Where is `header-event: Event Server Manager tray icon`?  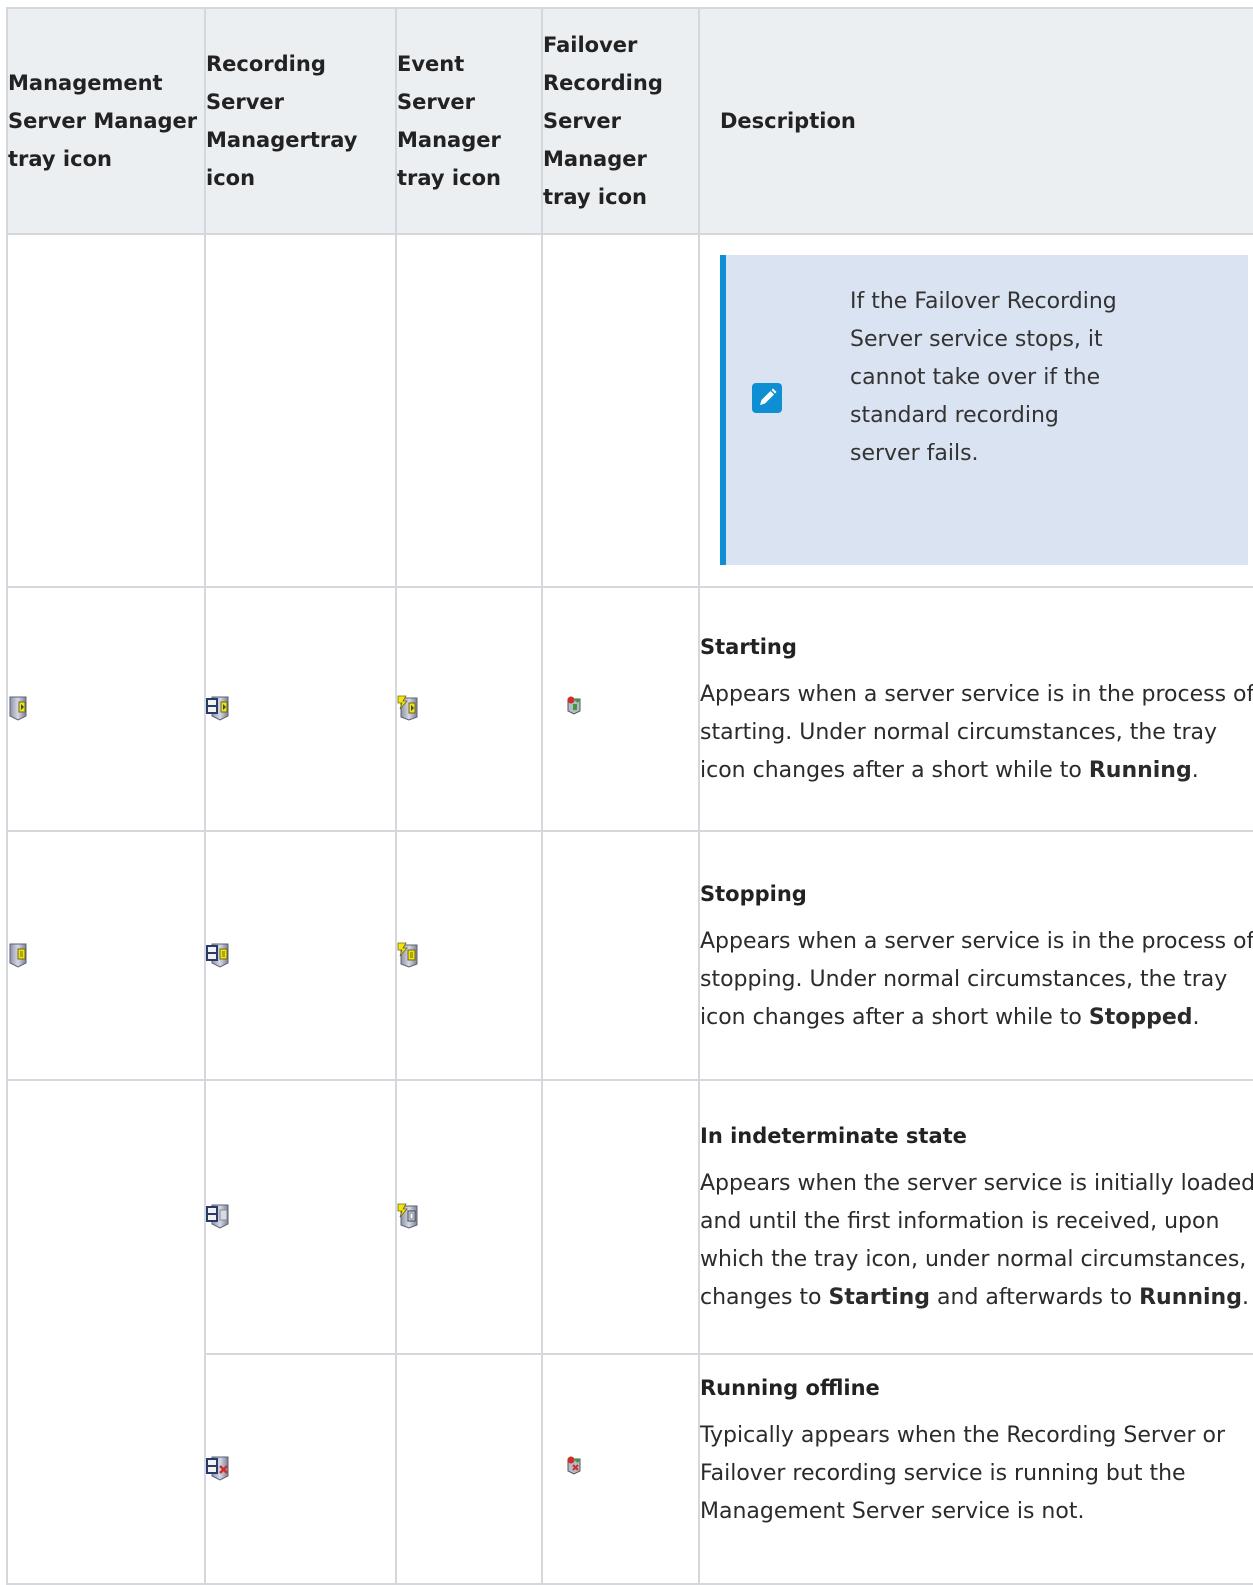 header-event: Event Server Manager tray icon is located at coordinates (469, 121).